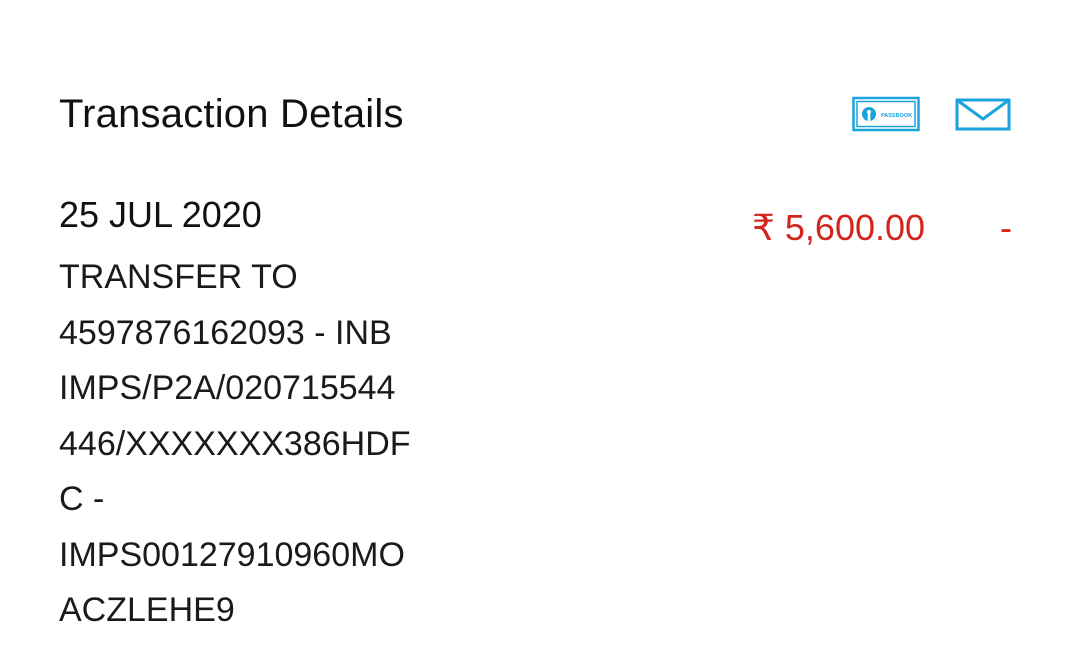  What do you see at coordinates (896, 116) in the screenshot?
I see `passbook-icon-label: PASSBOOK` at bounding box center [896, 116].